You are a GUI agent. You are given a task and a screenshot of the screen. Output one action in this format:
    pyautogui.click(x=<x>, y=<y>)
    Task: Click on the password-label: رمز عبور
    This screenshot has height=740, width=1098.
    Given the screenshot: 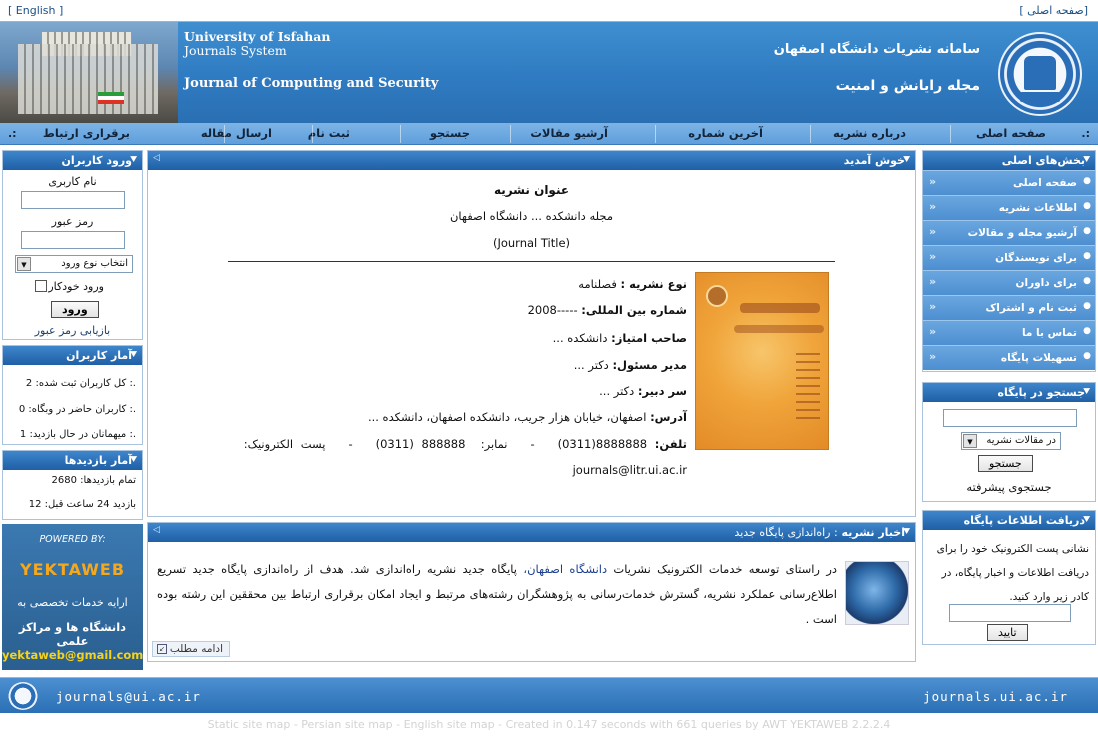 What is the action you would take?
    pyautogui.click(x=72, y=221)
    